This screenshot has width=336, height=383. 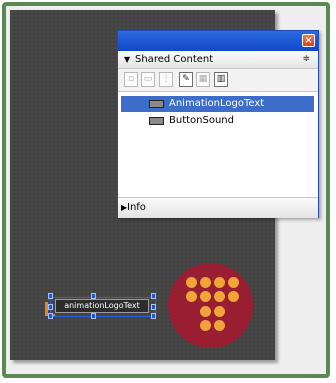 I want to click on trash-icon: ▥, so click(x=221, y=79).